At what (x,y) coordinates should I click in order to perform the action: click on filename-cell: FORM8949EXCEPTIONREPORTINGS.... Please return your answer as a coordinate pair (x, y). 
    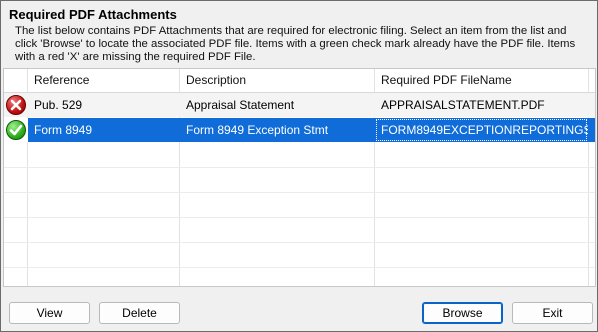
    Looking at the image, I should click on (481, 130).